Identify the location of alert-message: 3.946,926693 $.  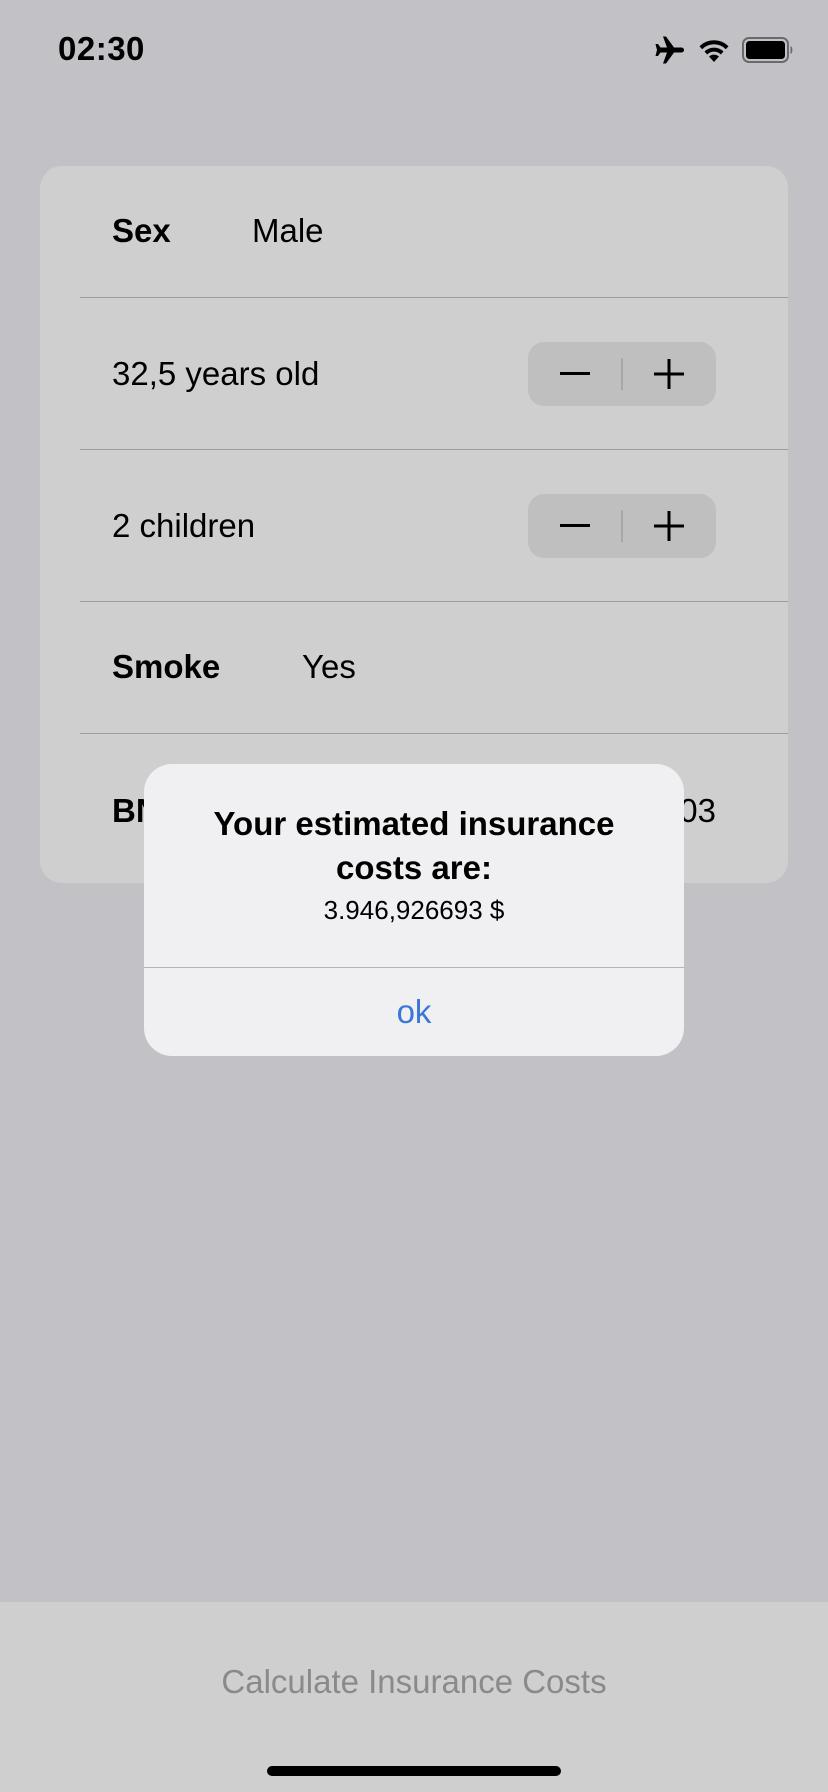
(414, 910).